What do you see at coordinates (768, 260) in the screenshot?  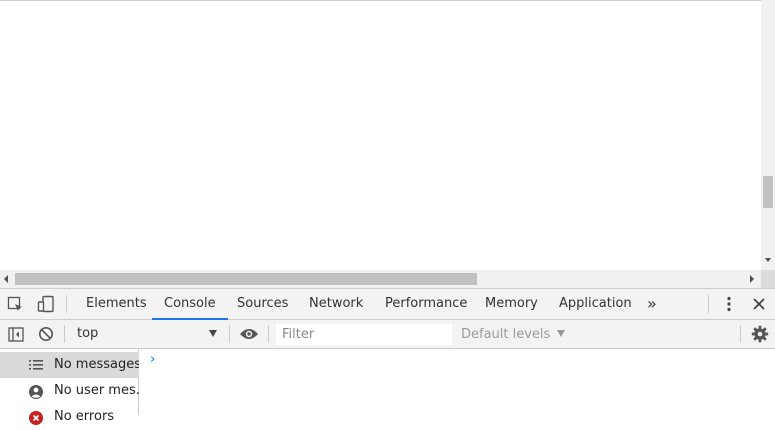 I see `scroll-down-arrow-icon` at bounding box center [768, 260].